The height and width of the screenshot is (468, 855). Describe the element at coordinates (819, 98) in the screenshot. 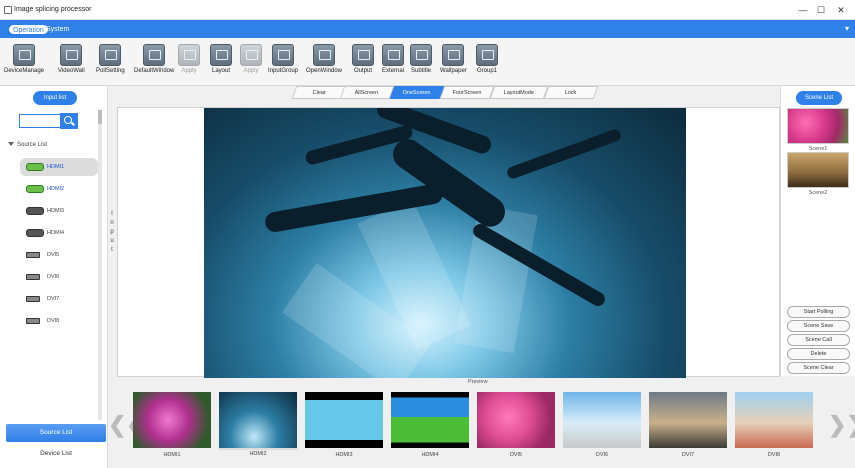

I see `scene-list-button: Scene List` at that location.